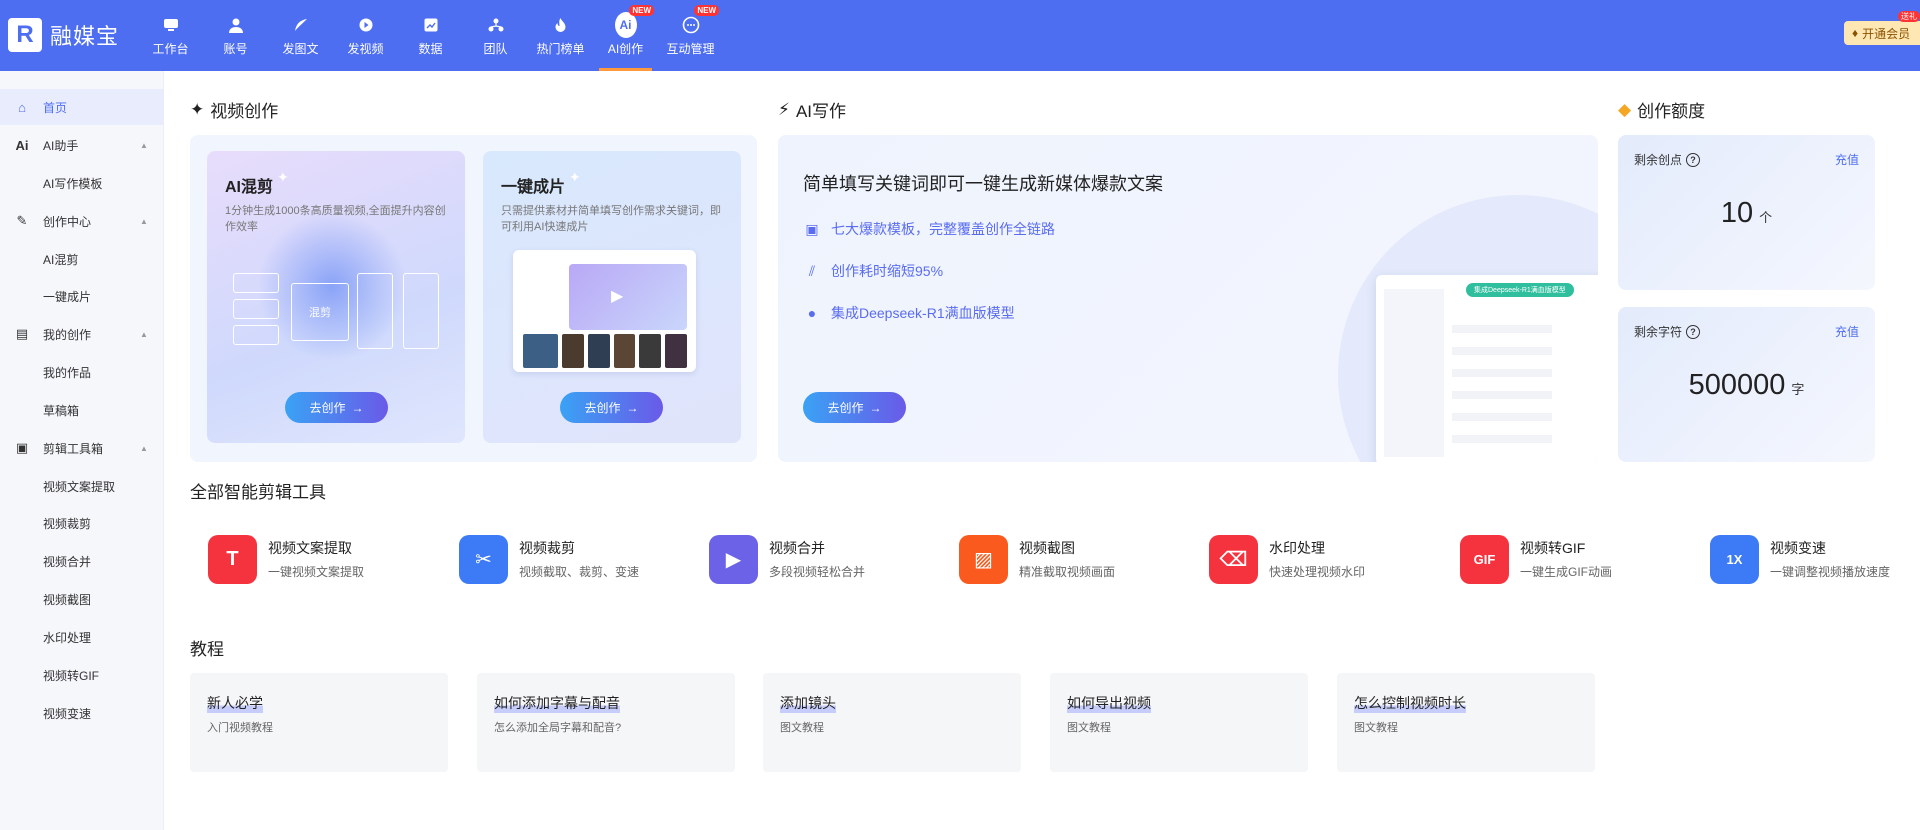 This screenshot has width=1920, height=830. What do you see at coordinates (606, 722) in the screenshot?
I see `tutorial-card: 如何添加字幕与配音 怎么添加全局字幕和配音?` at bounding box center [606, 722].